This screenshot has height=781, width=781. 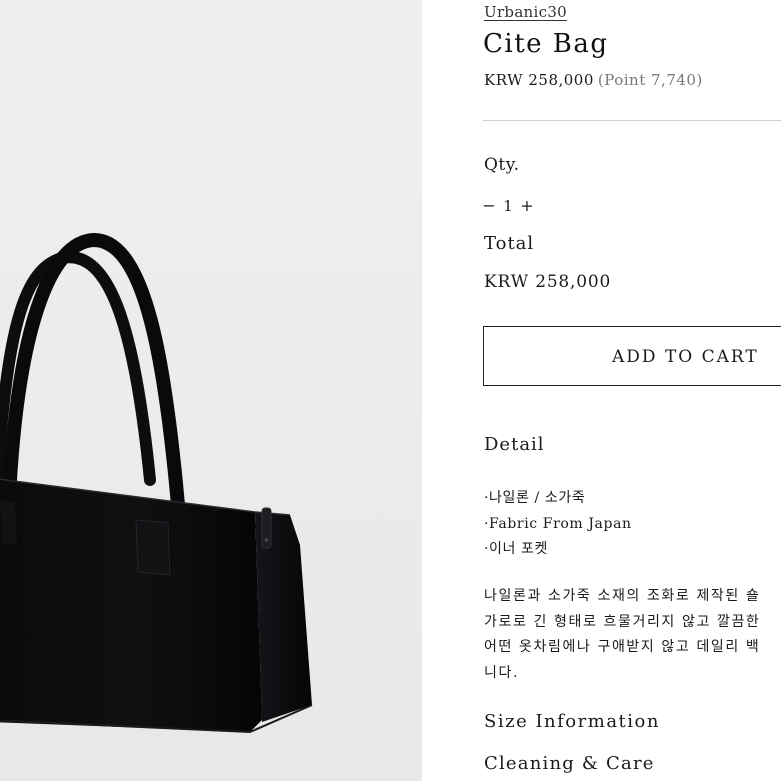 I want to click on decrease-quantity-button: −, so click(x=489, y=205).